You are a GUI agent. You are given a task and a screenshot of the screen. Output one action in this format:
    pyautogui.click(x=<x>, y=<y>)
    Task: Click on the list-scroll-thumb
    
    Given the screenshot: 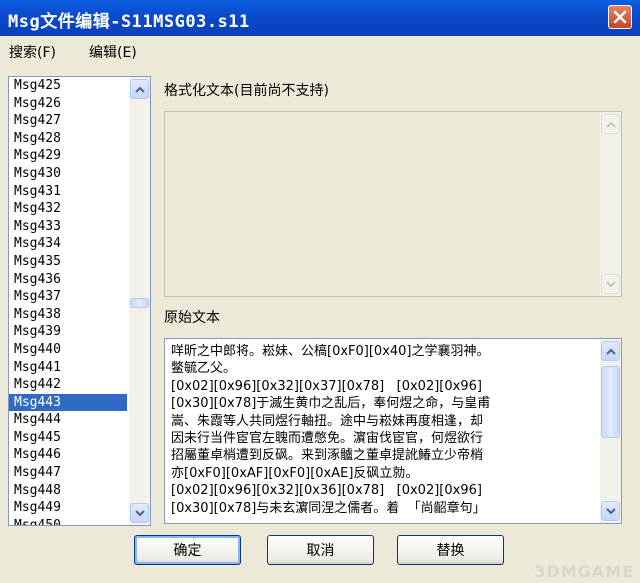 What is the action you would take?
    pyautogui.click(x=139, y=303)
    